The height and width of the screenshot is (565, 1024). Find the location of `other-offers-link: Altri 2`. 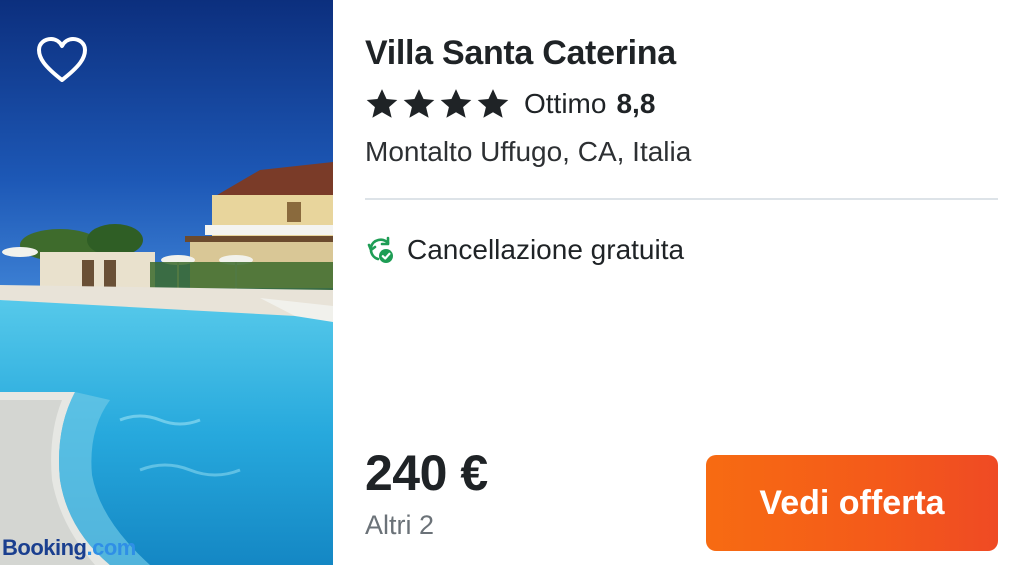

other-offers-link: Altri 2 is located at coordinates (399, 525).